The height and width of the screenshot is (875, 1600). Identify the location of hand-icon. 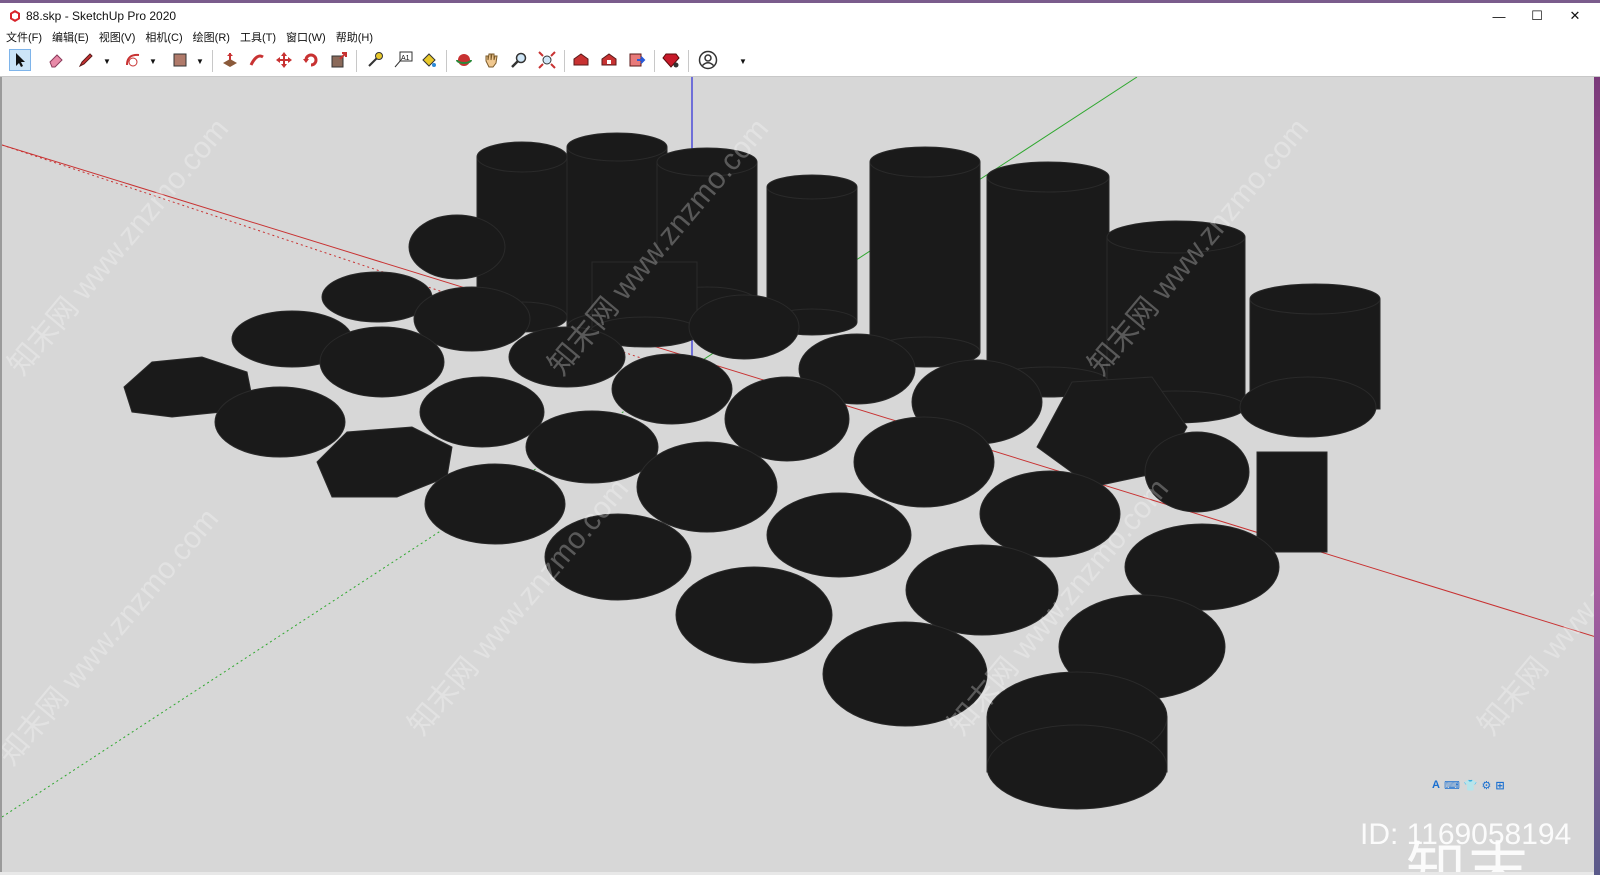
(491, 60).